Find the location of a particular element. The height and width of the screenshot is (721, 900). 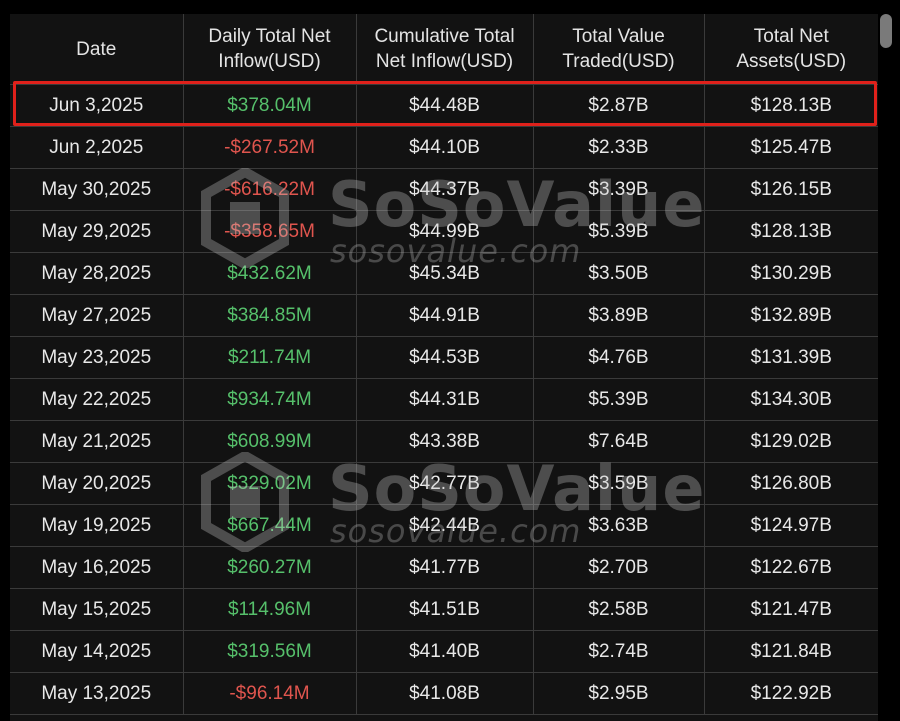

cumulative-net-inflow-cell: $41.40B is located at coordinates (445, 651).